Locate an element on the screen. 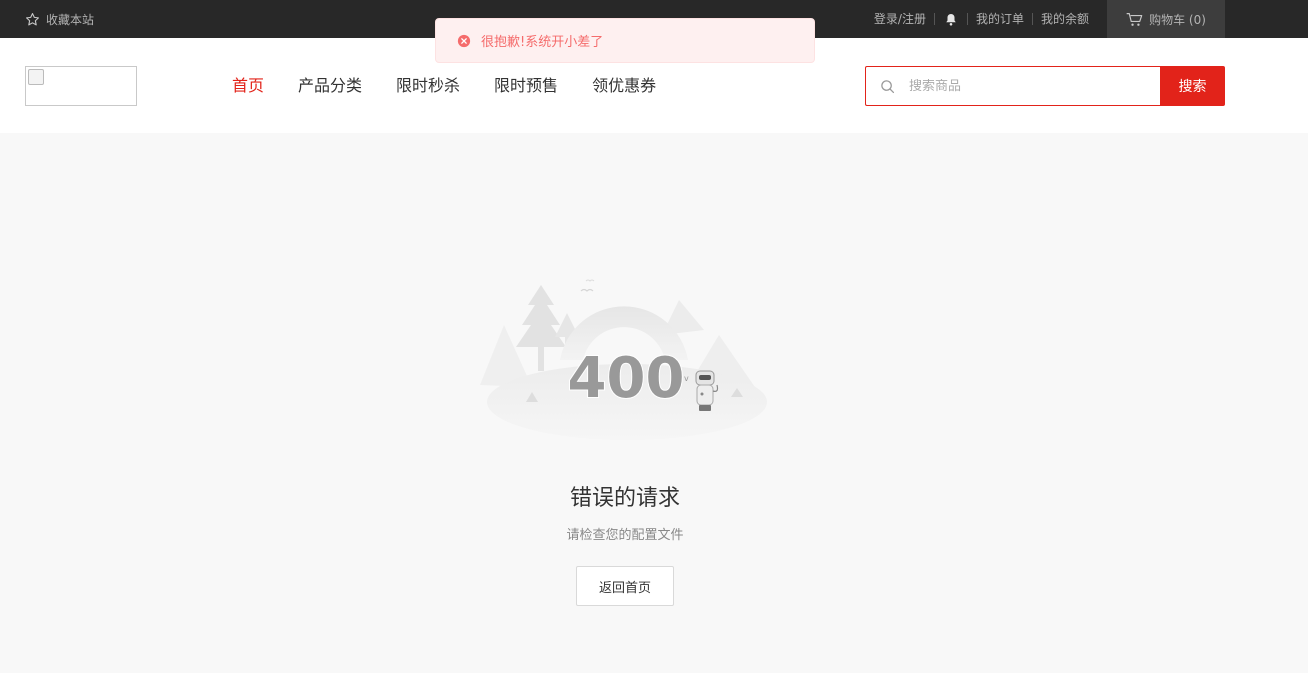 The height and width of the screenshot is (673, 1308). error-subtitle: 请检查您的配置文件 is located at coordinates (625, 535).